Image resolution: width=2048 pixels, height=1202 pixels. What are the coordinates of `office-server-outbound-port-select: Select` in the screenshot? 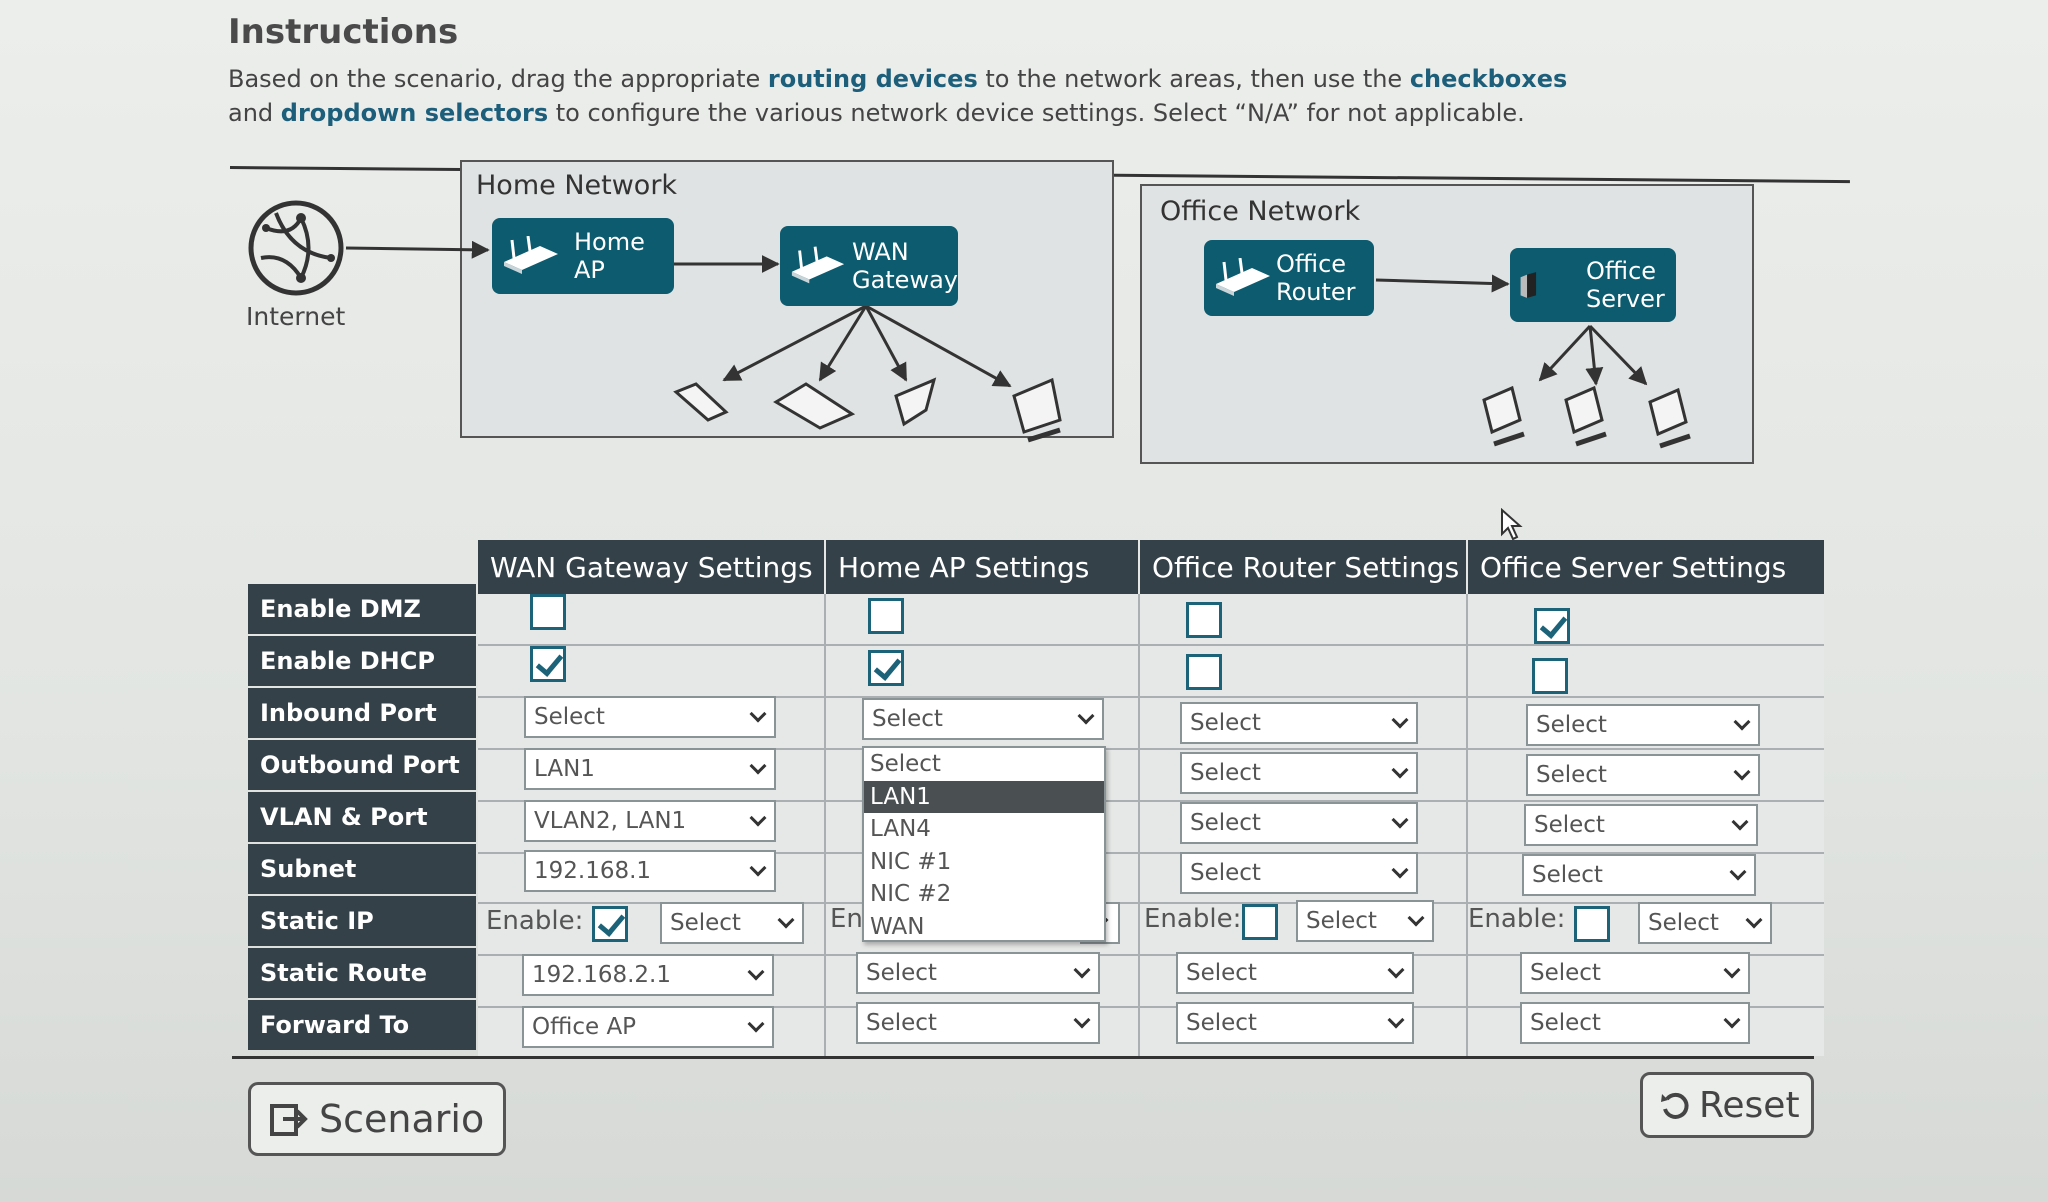 It's located at (1643, 775).